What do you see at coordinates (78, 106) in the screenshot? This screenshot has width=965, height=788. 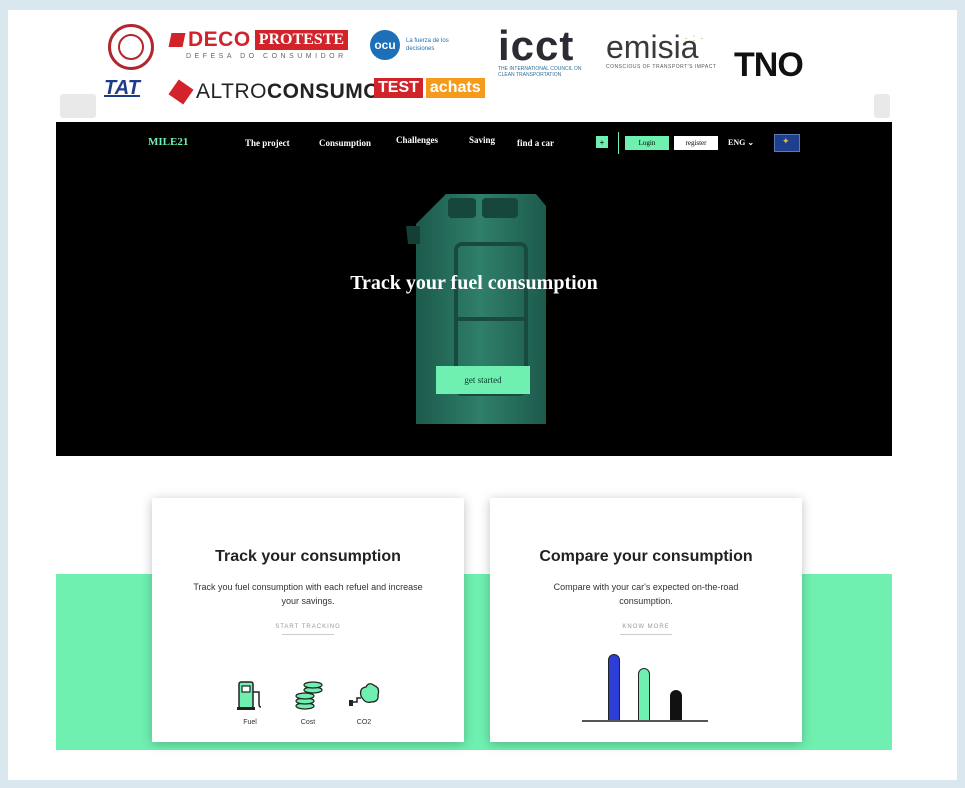 I see `browser-chrome-left` at bounding box center [78, 106].